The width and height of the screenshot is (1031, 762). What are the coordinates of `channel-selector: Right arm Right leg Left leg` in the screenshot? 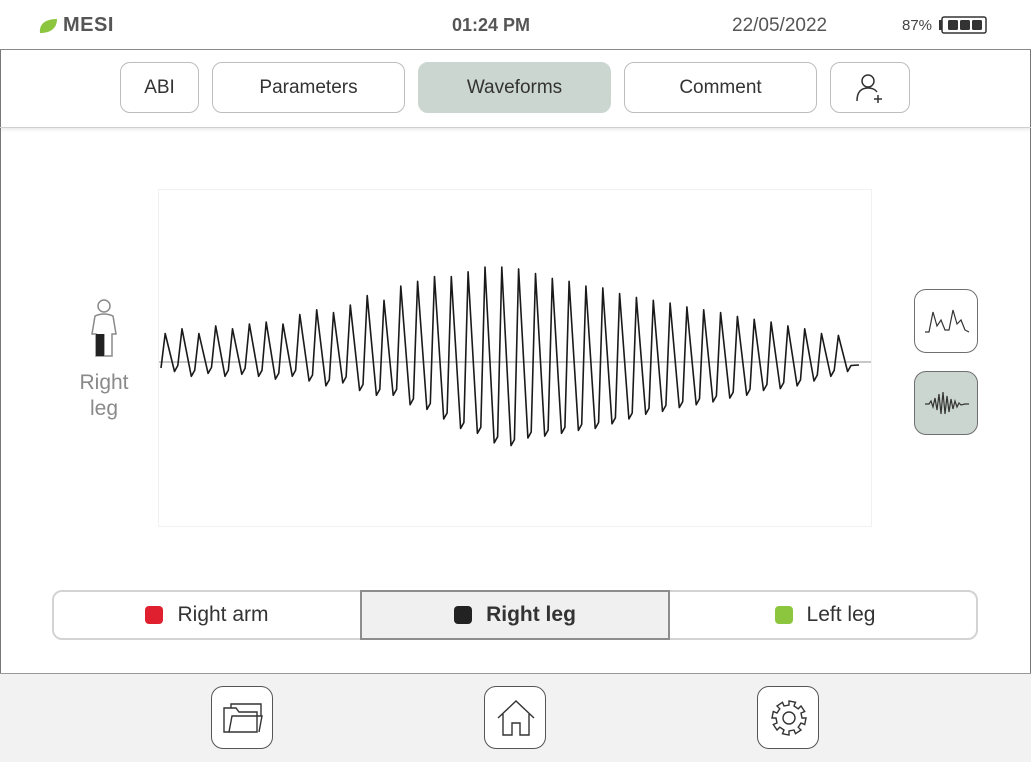 It's located at (515, 615).